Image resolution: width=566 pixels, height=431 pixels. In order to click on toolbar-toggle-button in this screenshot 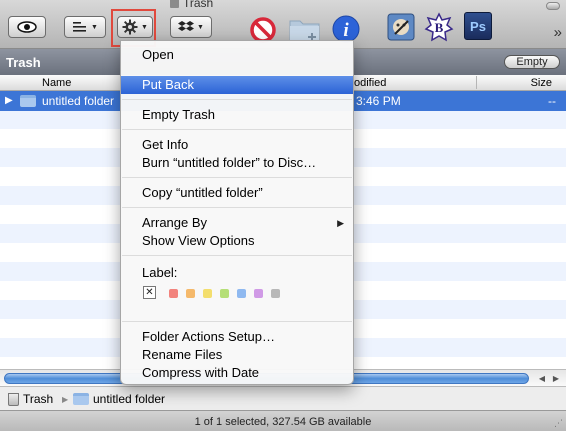, I will do `click(553, 6)`.